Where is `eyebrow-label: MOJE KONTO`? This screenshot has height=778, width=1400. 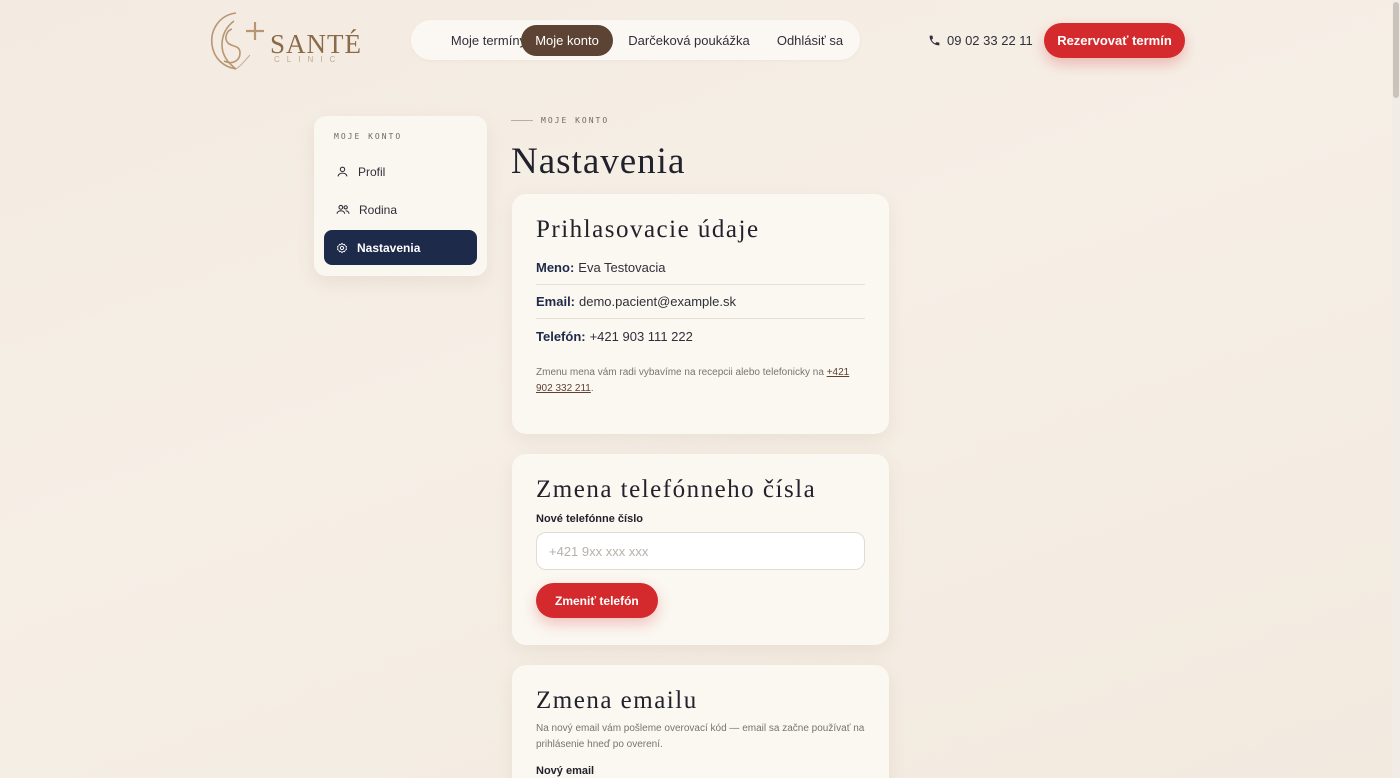 eyebrow-label: MOJE KONTO is located at coordinates (575, 120).